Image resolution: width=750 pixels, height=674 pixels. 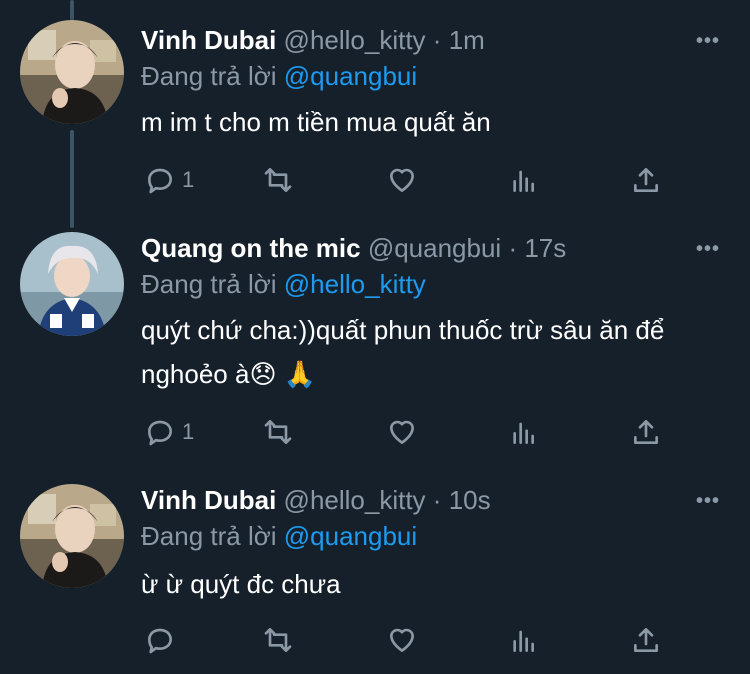 I want to click on tweet-header: Quang on the mic @quangbui · 17s, so click(x=353, y=248).